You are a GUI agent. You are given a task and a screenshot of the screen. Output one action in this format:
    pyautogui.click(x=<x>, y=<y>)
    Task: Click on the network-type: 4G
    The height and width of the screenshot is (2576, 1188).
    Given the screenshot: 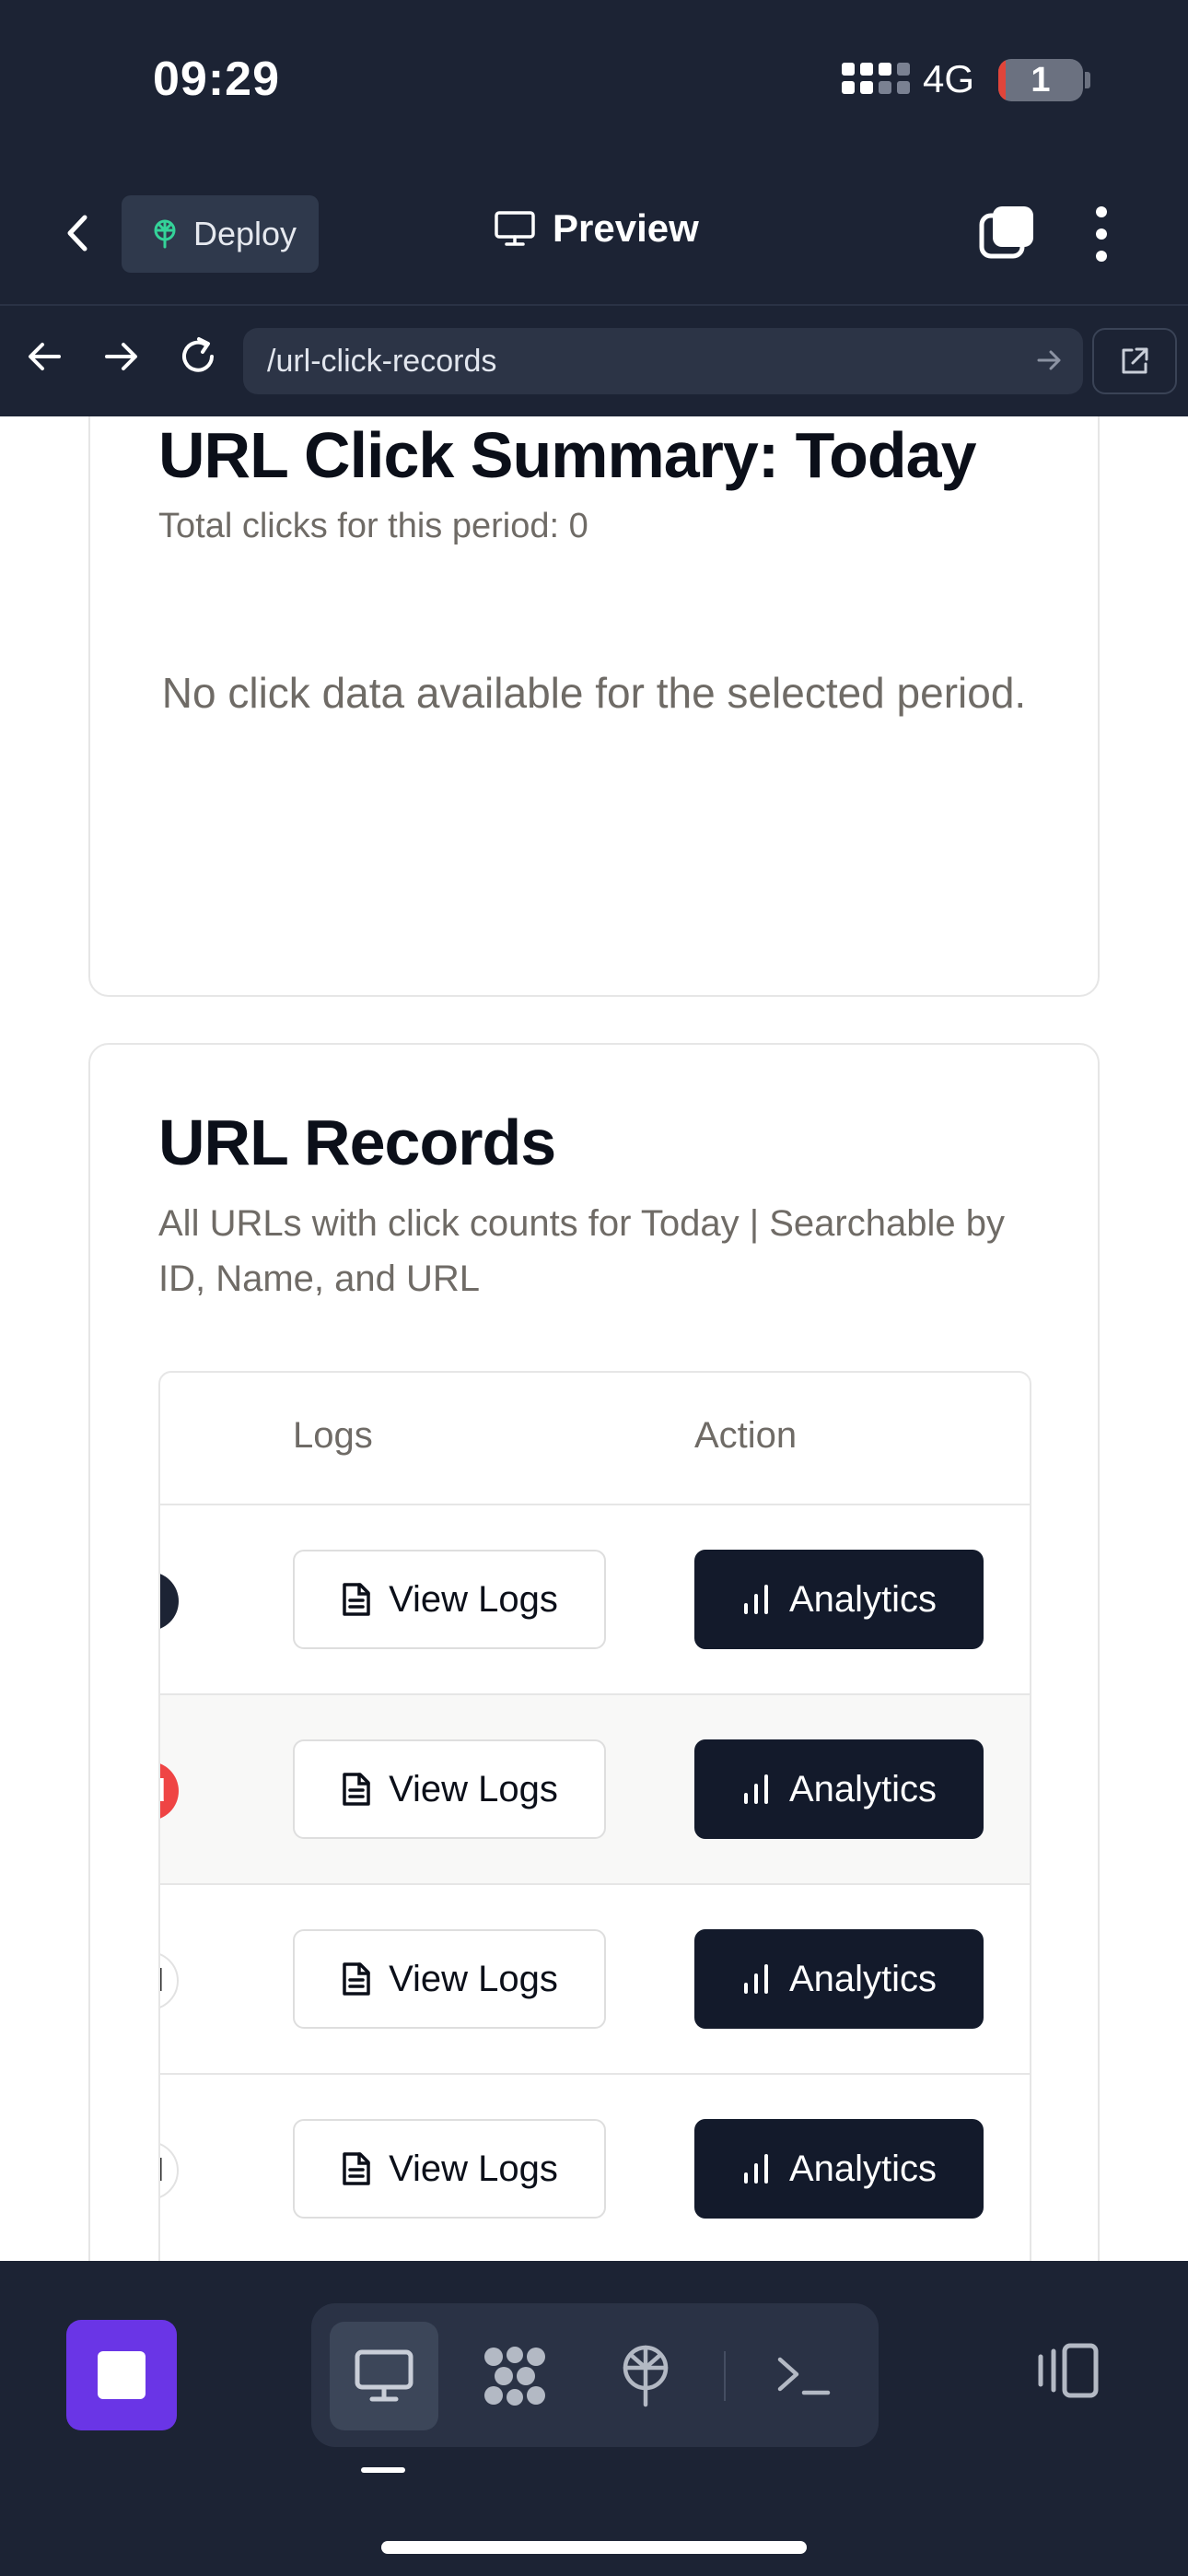 What is the action you would take?
    pyautogui.click(x=949, y=78)
    